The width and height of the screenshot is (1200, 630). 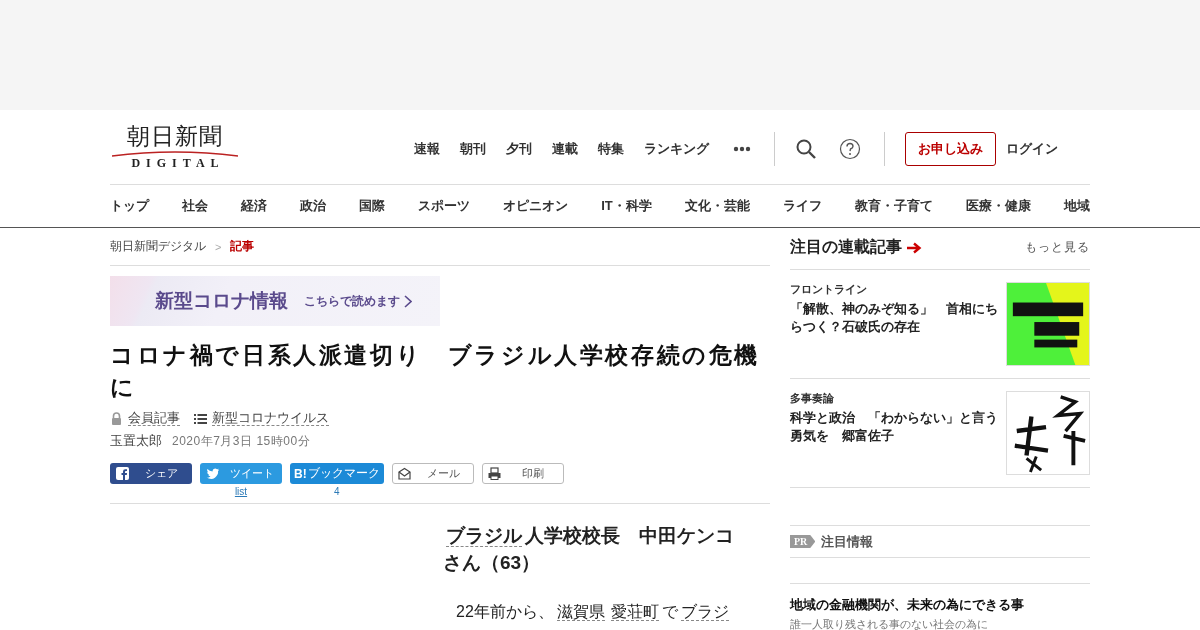 I want to click on photo-caption: ブラジル人学校校長 中田ケンコさん（63）, so click(x=589, y=549).